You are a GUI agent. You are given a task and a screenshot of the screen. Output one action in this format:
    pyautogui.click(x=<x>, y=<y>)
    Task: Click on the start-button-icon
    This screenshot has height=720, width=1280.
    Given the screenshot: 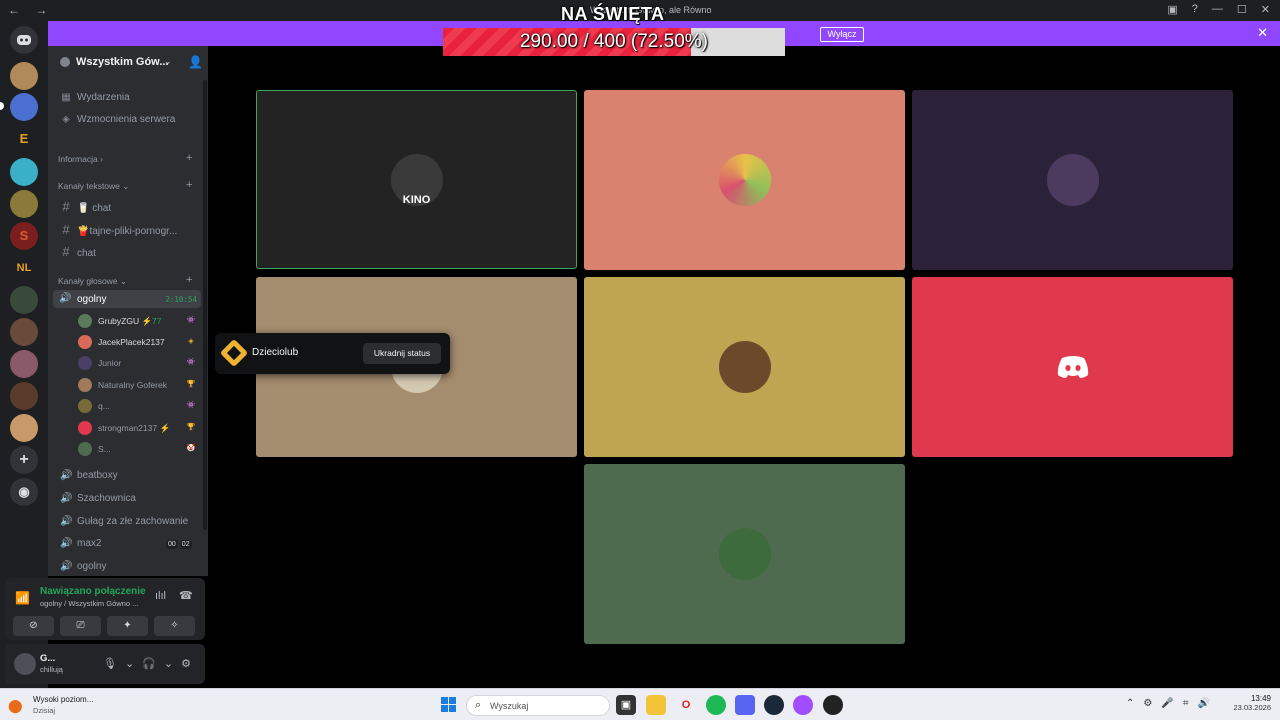 What is the action you would take?
    pyautogui.click(x=448, y=704)
    